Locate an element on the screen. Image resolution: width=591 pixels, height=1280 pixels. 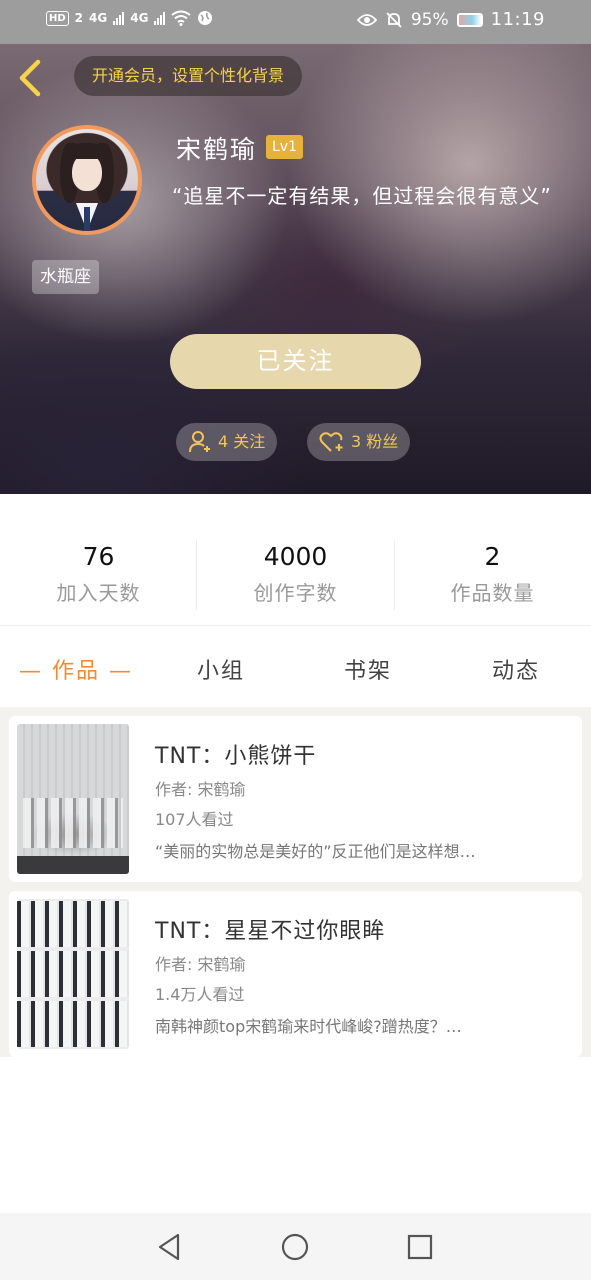
work-title: TNT：星星不过你眼眸 is located at coordinates (270, 931).